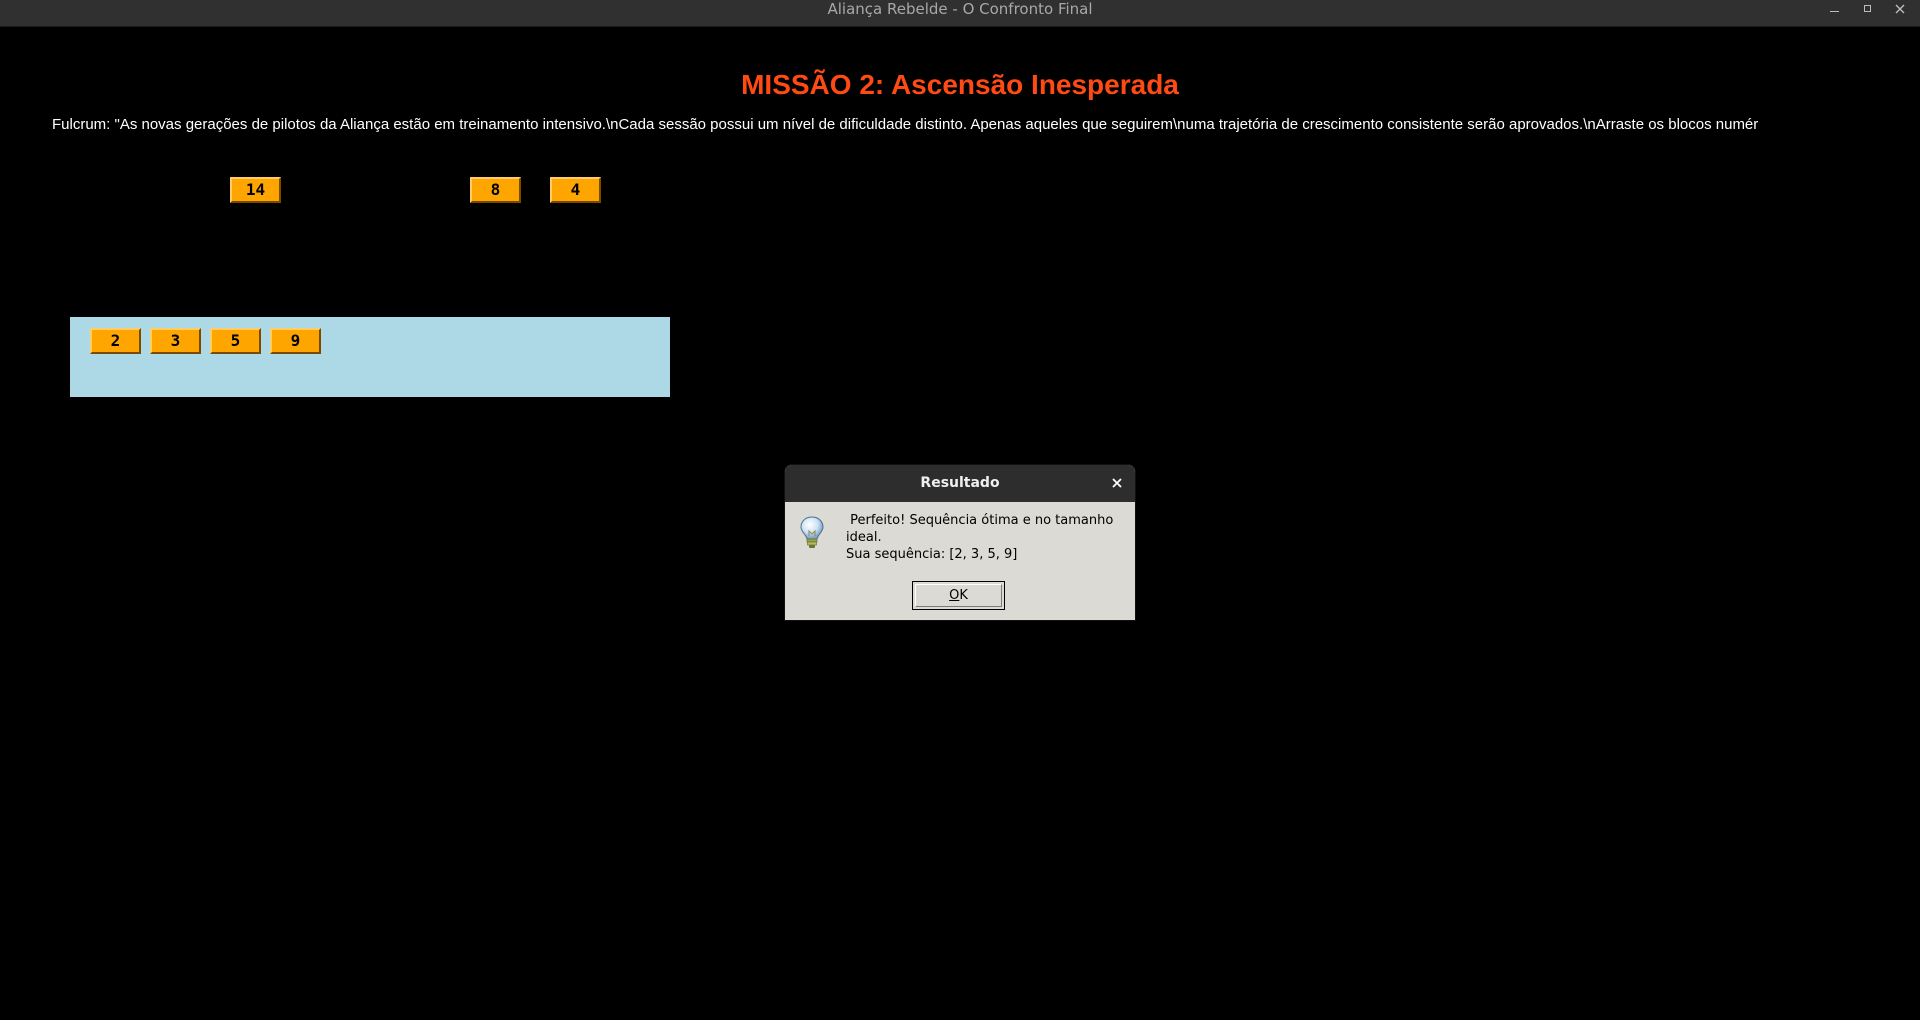  I want to click on maximize-button, so click(1867, 10).